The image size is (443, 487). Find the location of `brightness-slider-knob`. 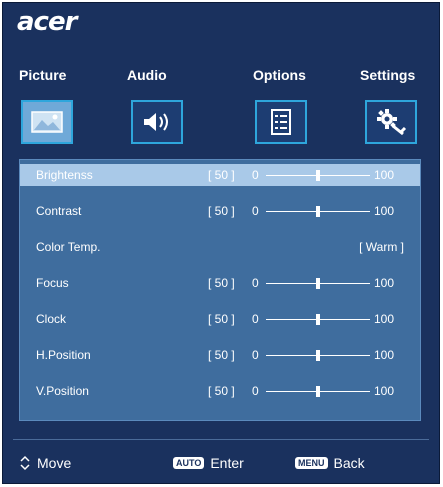

brightness-slider-knob is located at coordinates (318, 175).